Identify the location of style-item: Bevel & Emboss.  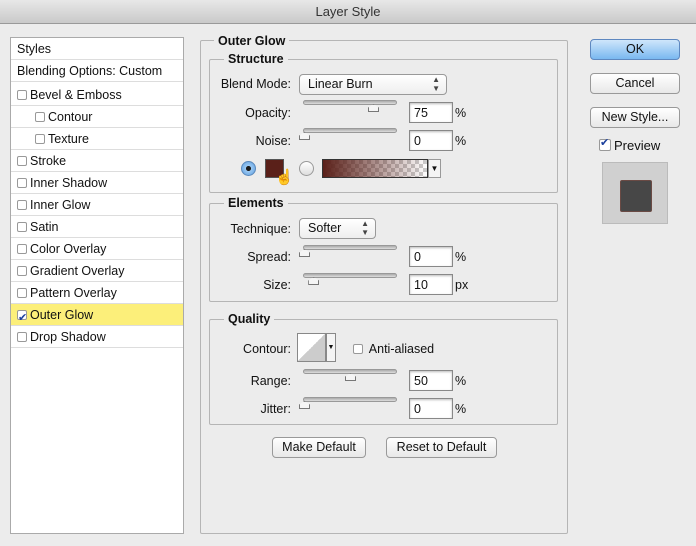
(97, 95).